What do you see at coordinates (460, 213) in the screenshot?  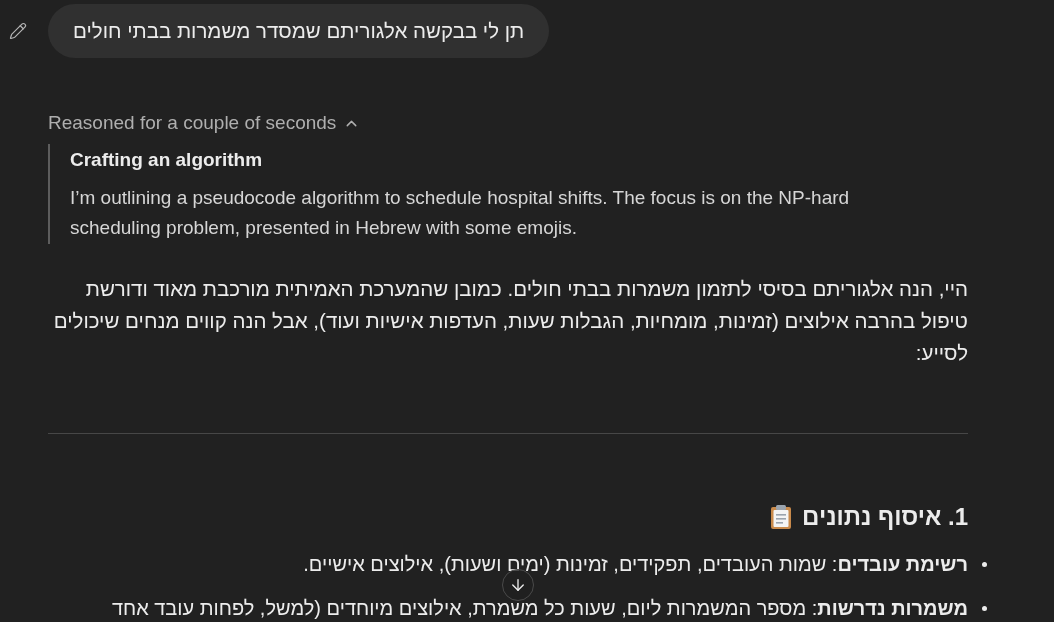 I see `reasoning-text: I’m outlining a pseudocode algorithm to schedule hospital shifts. The focus is on the NP-hard scheduling problem, presented in Hebrew with some emojis.` at bounding box center [460, 213].